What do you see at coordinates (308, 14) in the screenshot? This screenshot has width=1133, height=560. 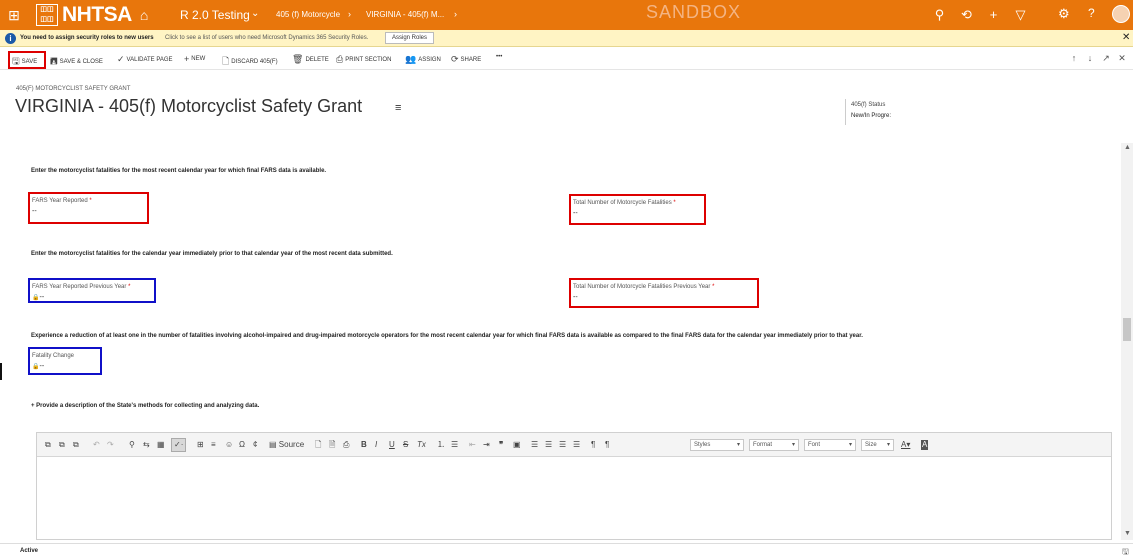 I see `breadcrumb-entity: 405 (f) Motorcycle` at bounding box center [308, 14].